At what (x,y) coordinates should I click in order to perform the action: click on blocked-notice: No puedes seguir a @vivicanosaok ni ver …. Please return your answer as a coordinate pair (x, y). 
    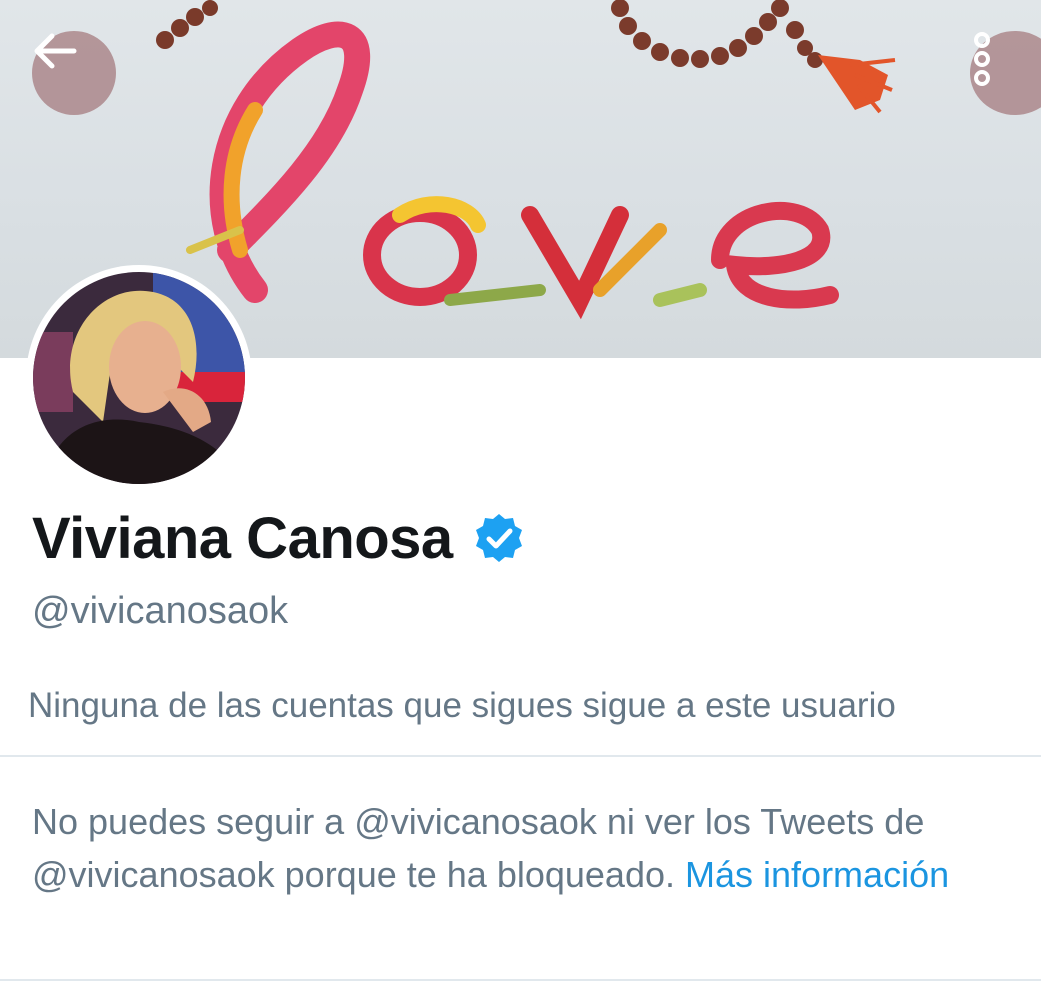
    Looking at the image, I should click on (512, 848).